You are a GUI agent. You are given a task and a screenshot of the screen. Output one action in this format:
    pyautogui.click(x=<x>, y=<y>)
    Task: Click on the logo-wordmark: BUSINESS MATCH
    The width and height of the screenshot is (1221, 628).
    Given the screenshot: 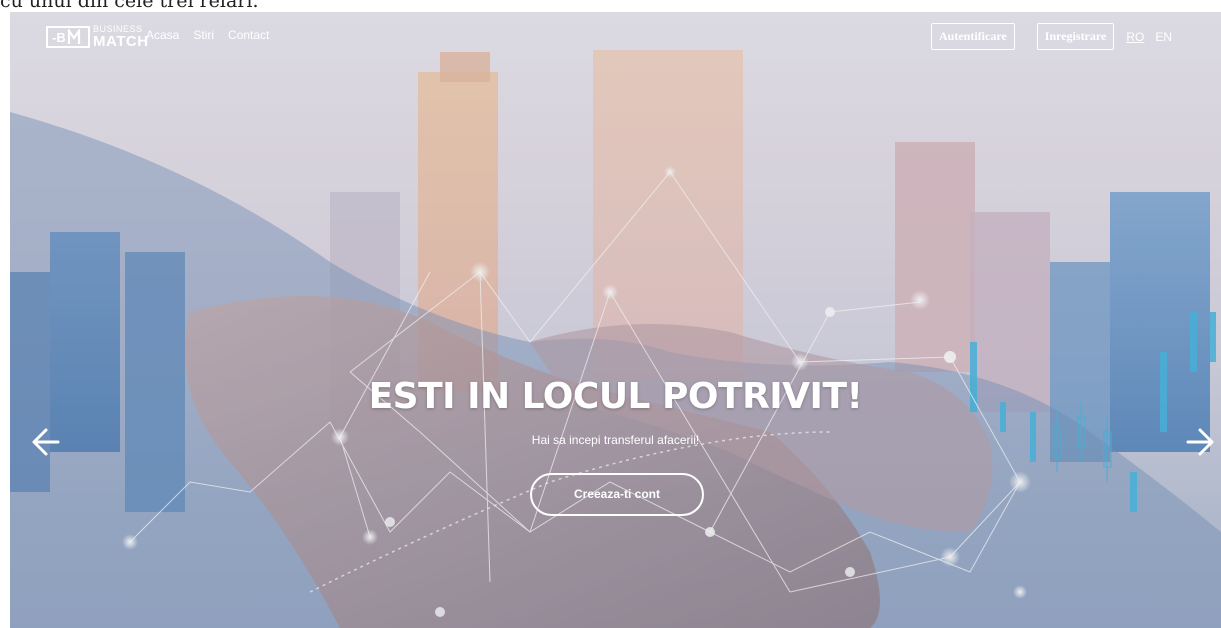 What is the action you would take?
    pyautogui.click(x=121, y=37)
    